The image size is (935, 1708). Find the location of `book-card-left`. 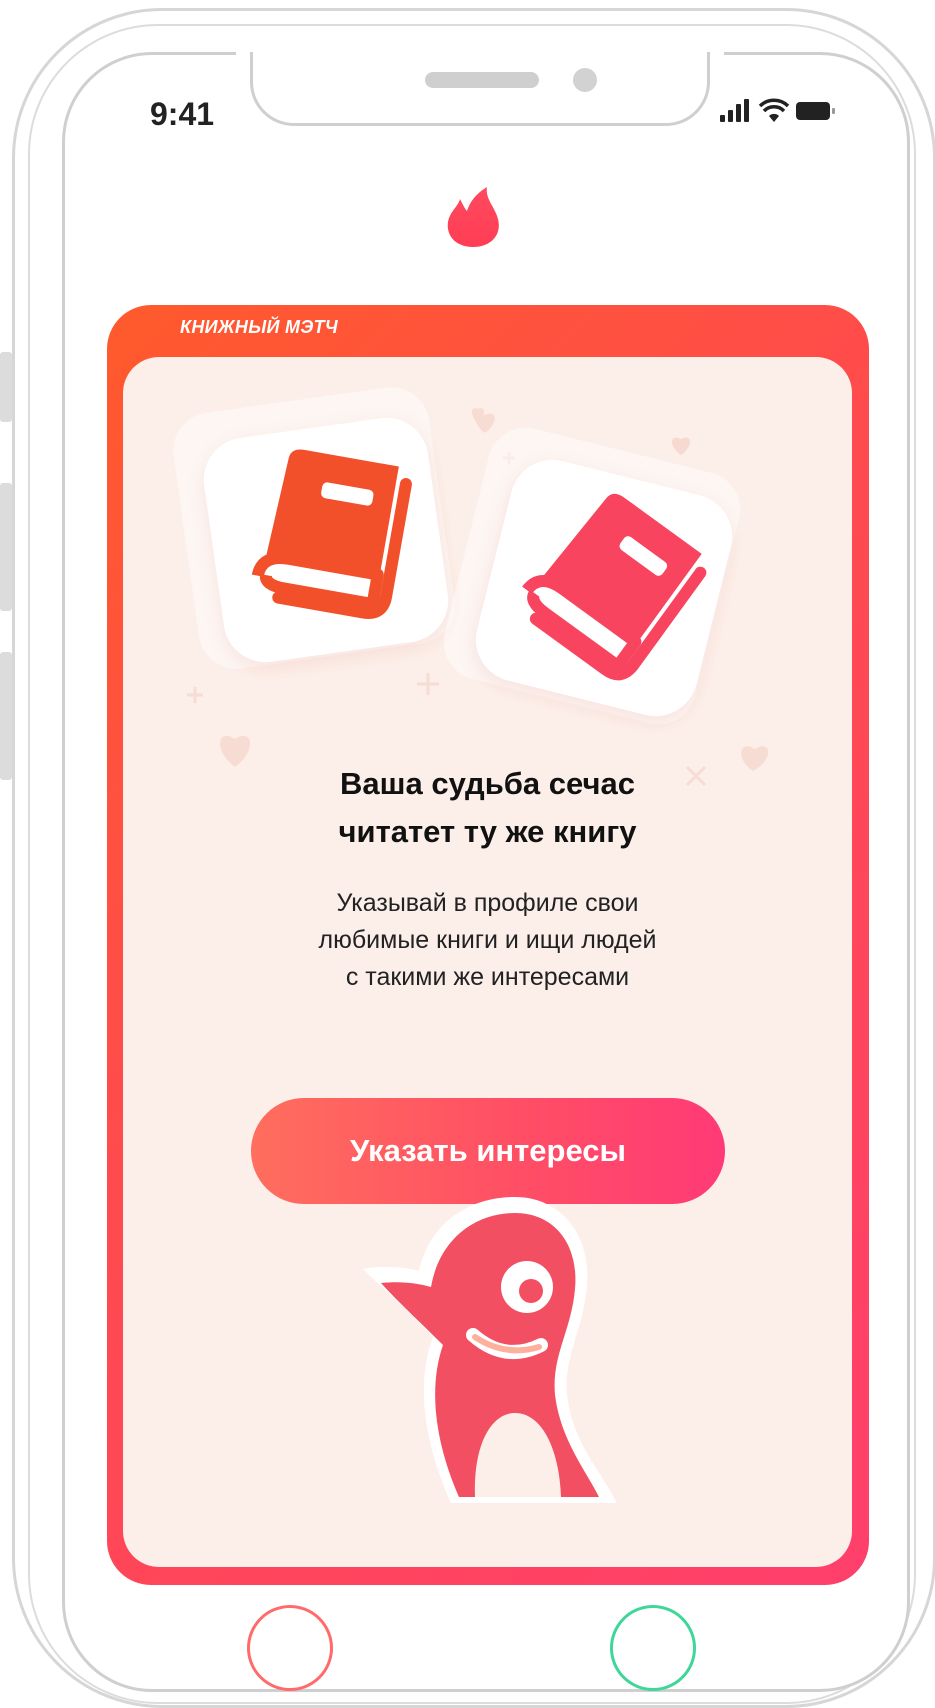

book-card-left is located at coordinates (326, 540).